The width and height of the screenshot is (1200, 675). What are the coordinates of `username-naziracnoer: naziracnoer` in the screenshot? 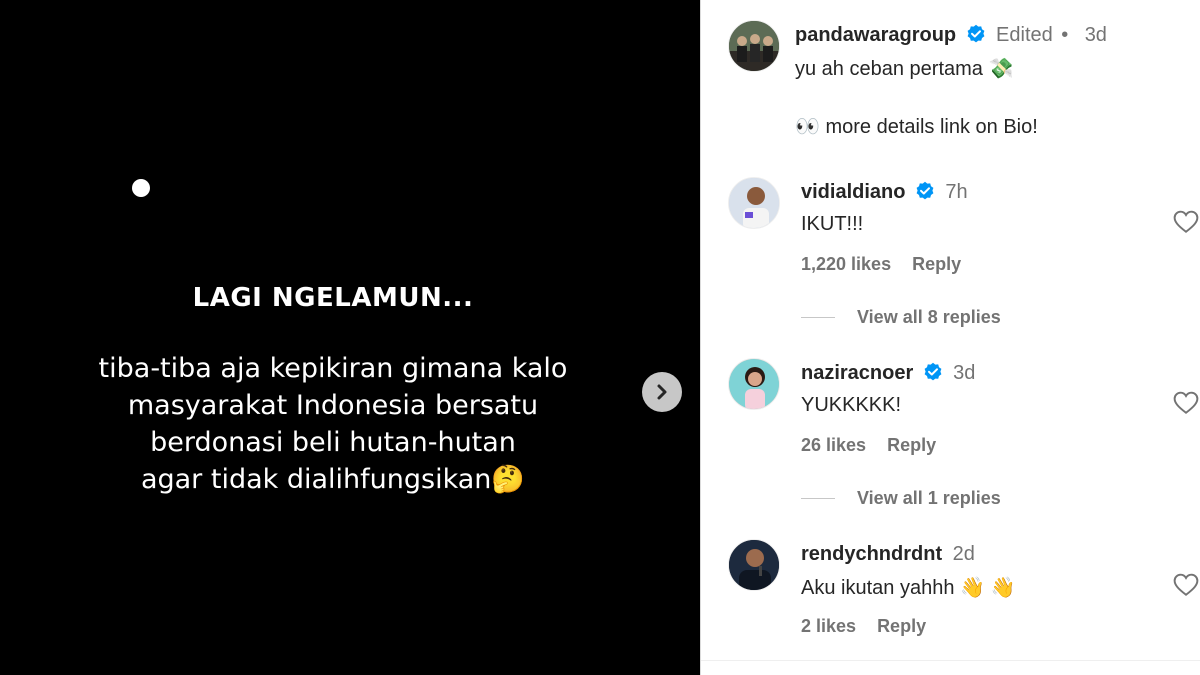 It's located at (857, 373).